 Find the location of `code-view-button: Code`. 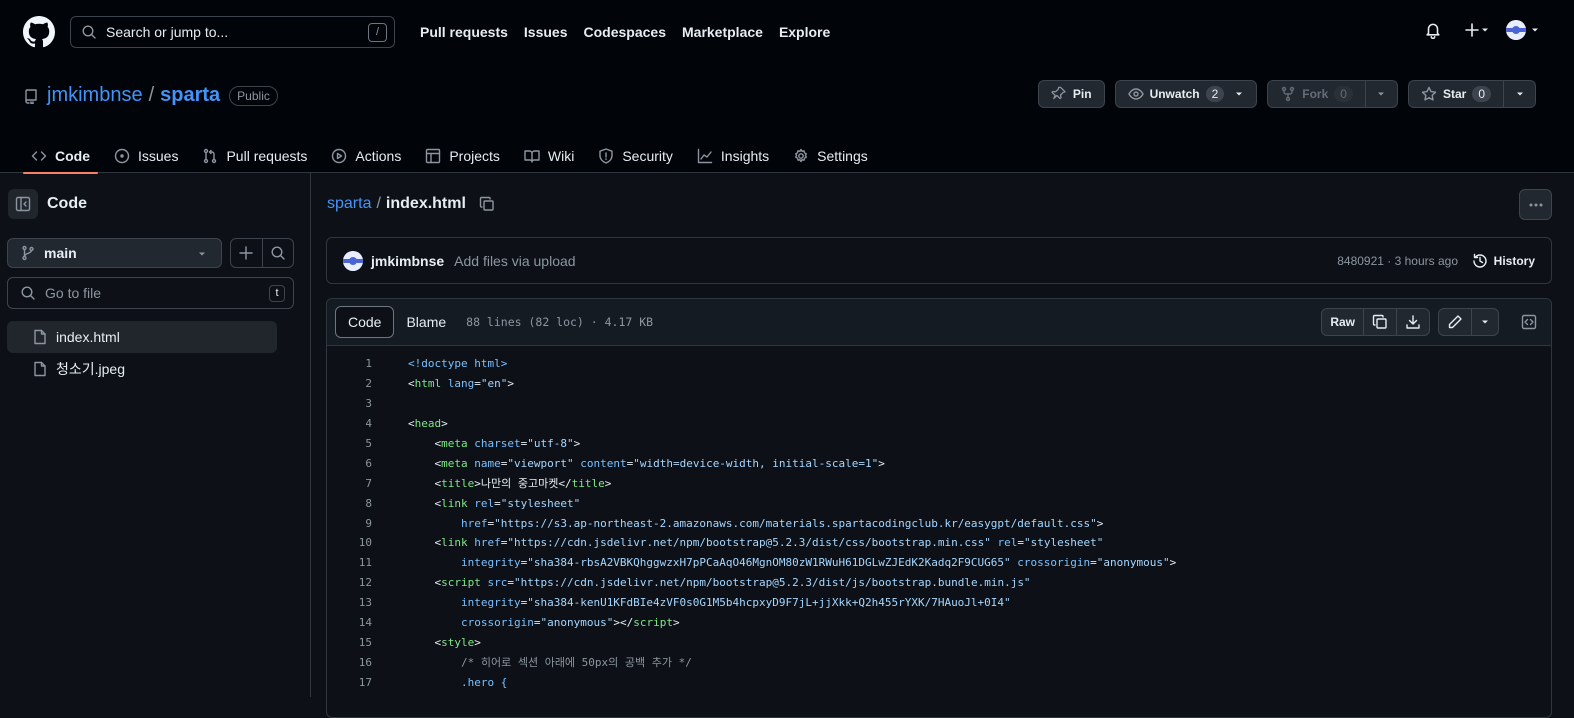

code-view-button: Code is located at coordinates (365, 322).